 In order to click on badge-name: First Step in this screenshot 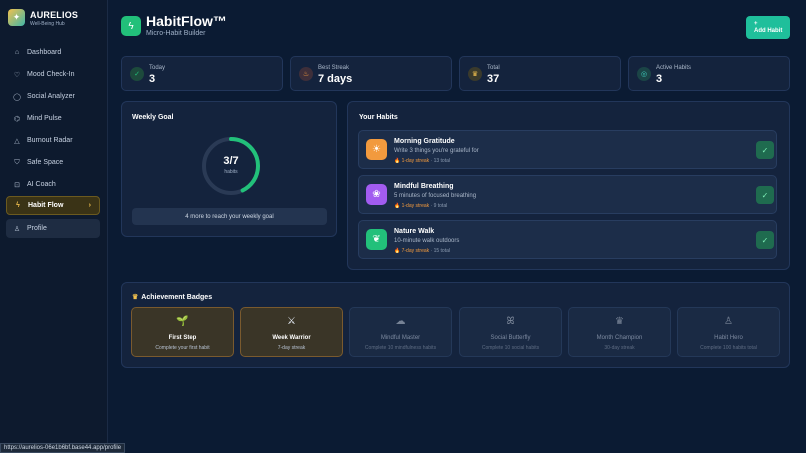, I will do `click(182, 338)`.